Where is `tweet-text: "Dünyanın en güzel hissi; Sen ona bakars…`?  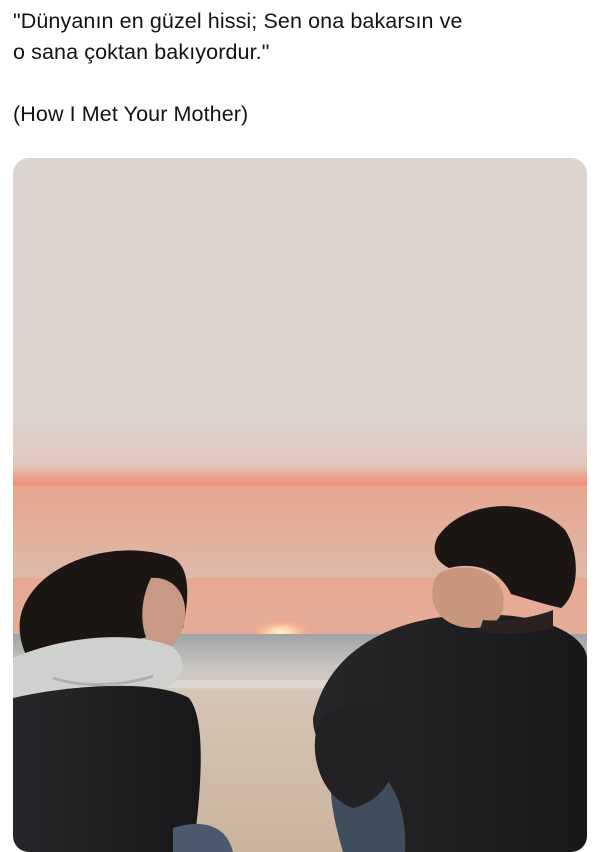 tweet-text: "Dünyanın en güzel hissi; Sen ona bakars… is located at coordinates (301, 68).